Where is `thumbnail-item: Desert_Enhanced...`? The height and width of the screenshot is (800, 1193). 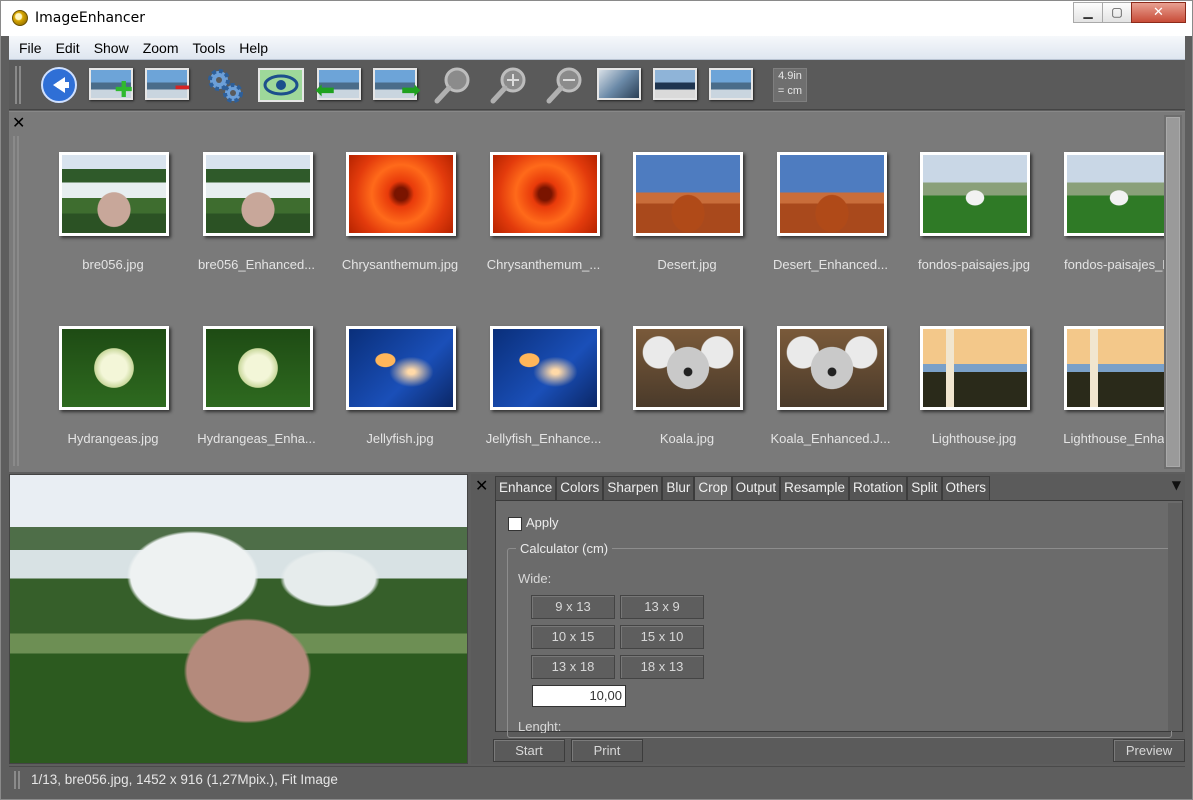 thumbnail-item: Desert_Enhanced... is located at coordinates (831, 227).